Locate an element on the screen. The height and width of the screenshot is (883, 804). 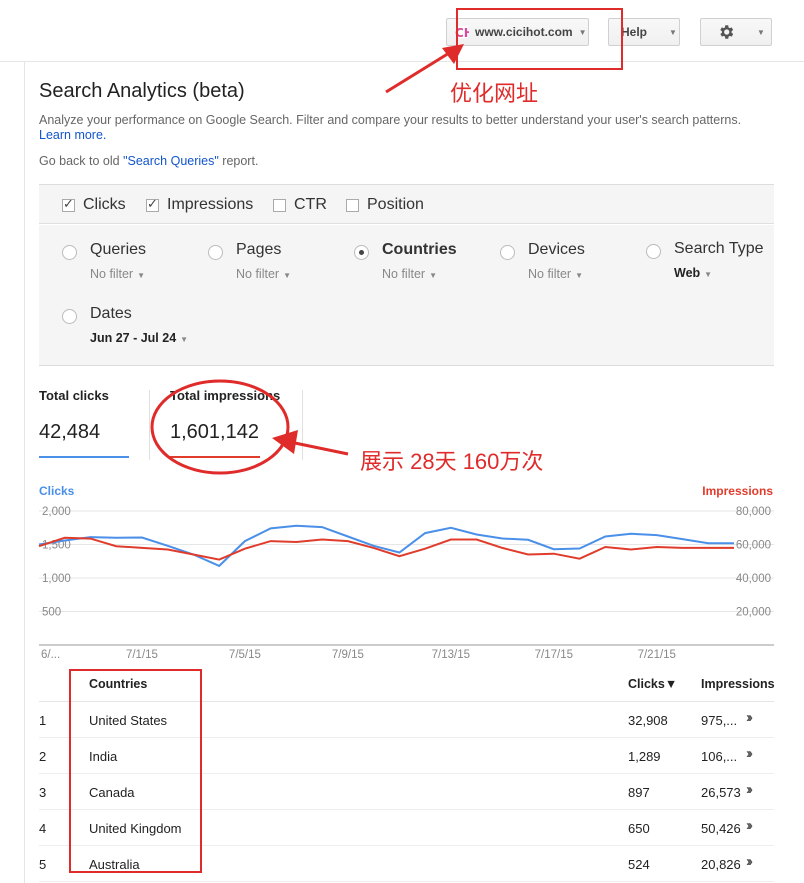
row-clicks: 32,908 is located at coordinates (648, 720).